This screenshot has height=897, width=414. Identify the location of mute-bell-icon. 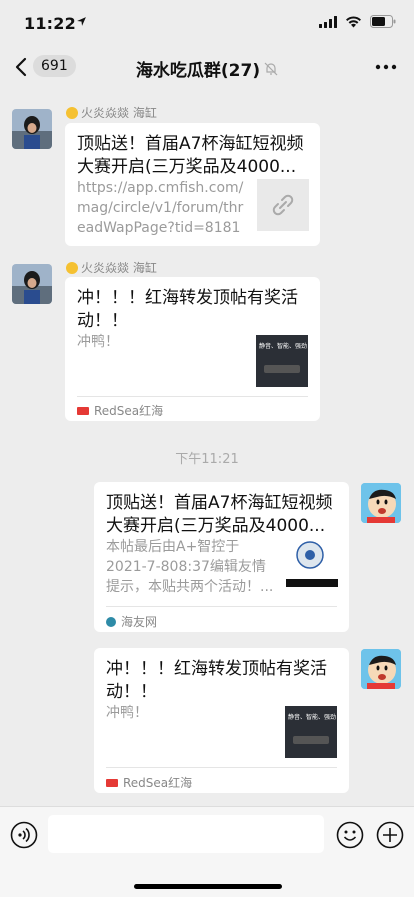
(271, 68).